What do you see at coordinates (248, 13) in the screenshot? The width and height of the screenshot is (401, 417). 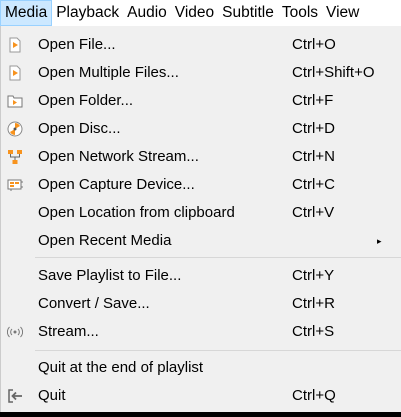 I see `menu-subtitle: Subtitle` at bounding box center [248, 13].